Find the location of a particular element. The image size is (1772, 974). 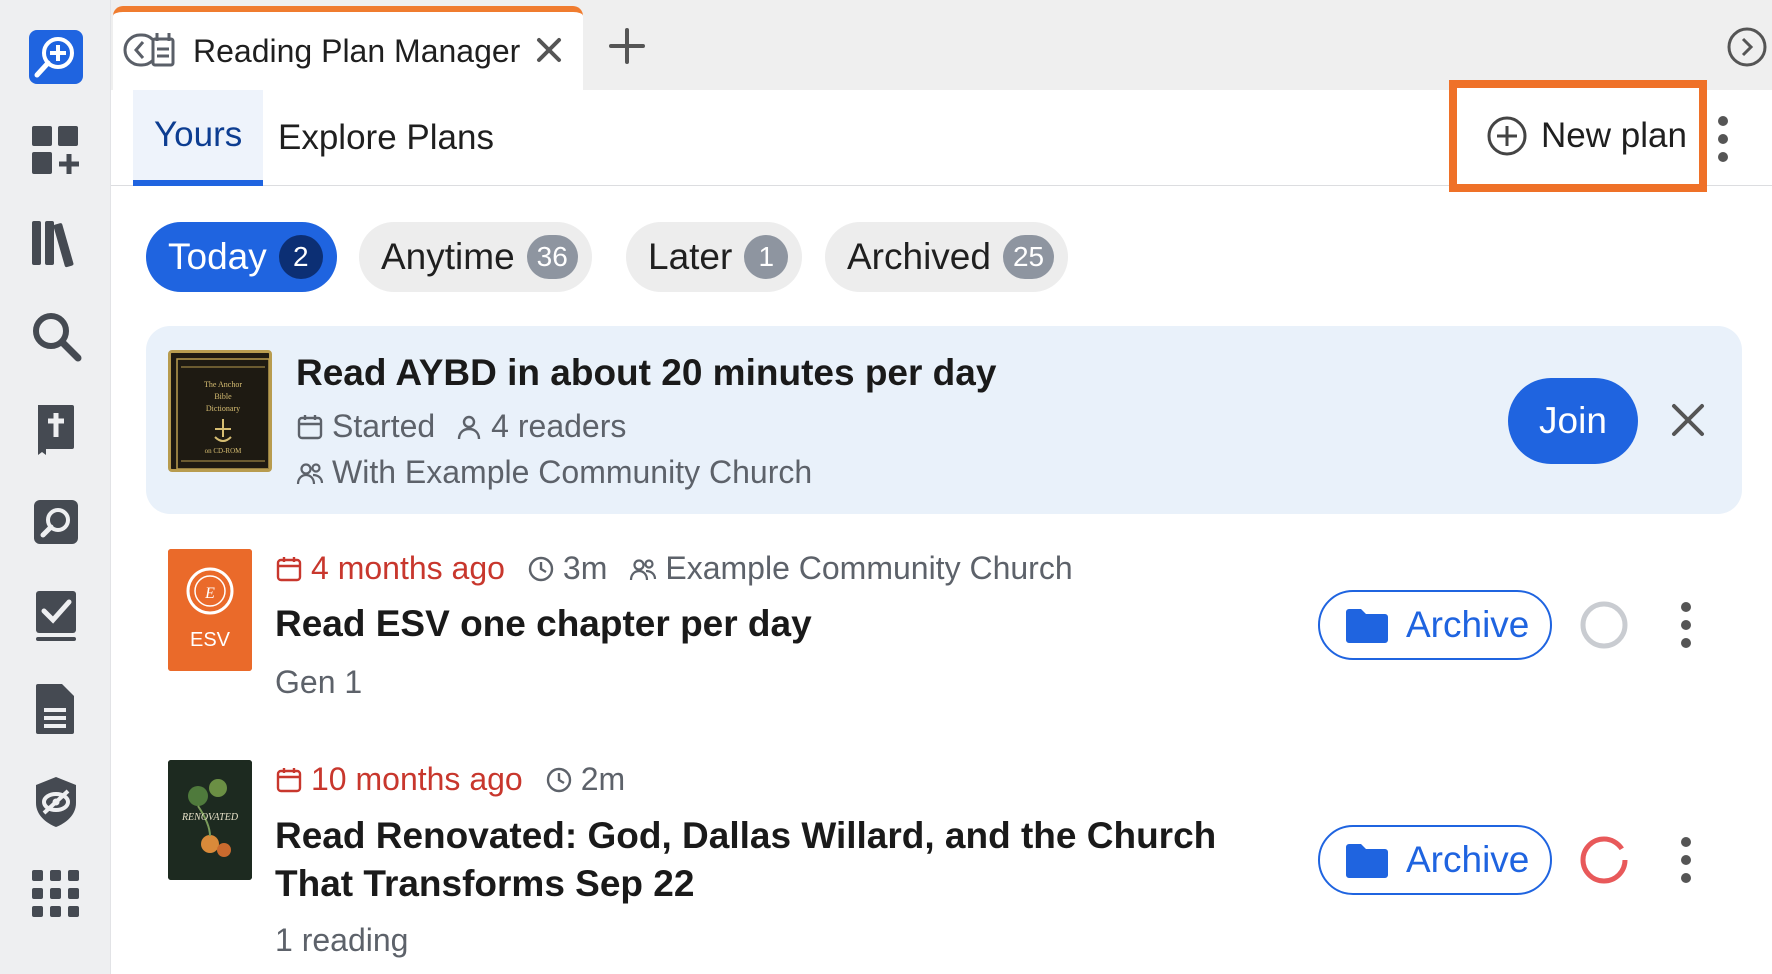

cover-line: Bible is located at coordinates (223, 396).